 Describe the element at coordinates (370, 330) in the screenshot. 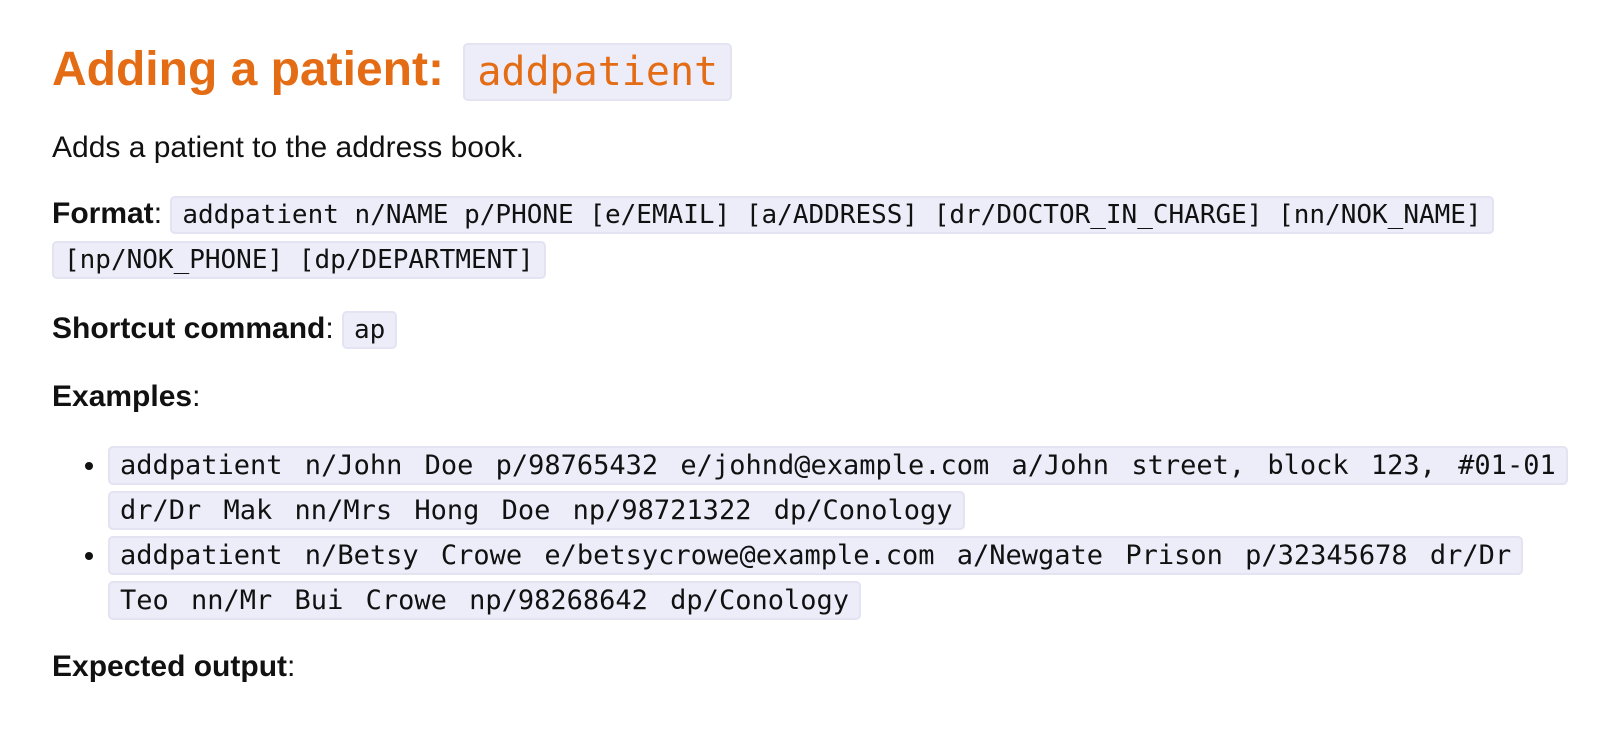

I see `shortcut-code: ap` at that location.